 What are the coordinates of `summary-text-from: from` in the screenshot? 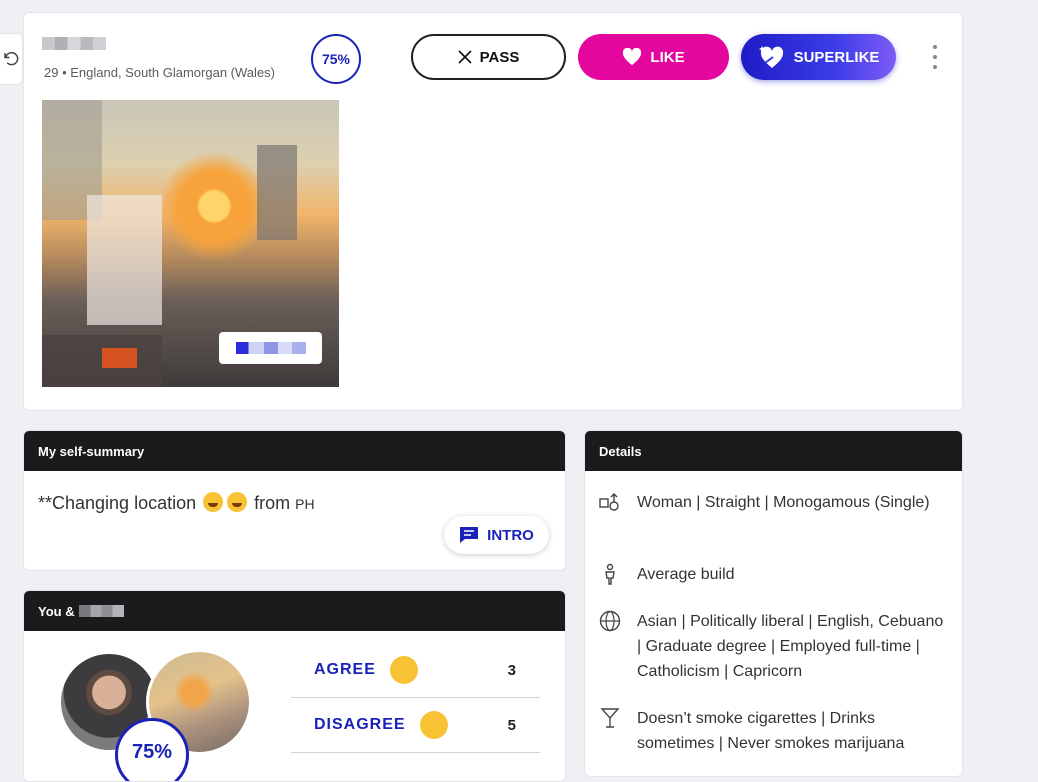 It's located at (272, 503).